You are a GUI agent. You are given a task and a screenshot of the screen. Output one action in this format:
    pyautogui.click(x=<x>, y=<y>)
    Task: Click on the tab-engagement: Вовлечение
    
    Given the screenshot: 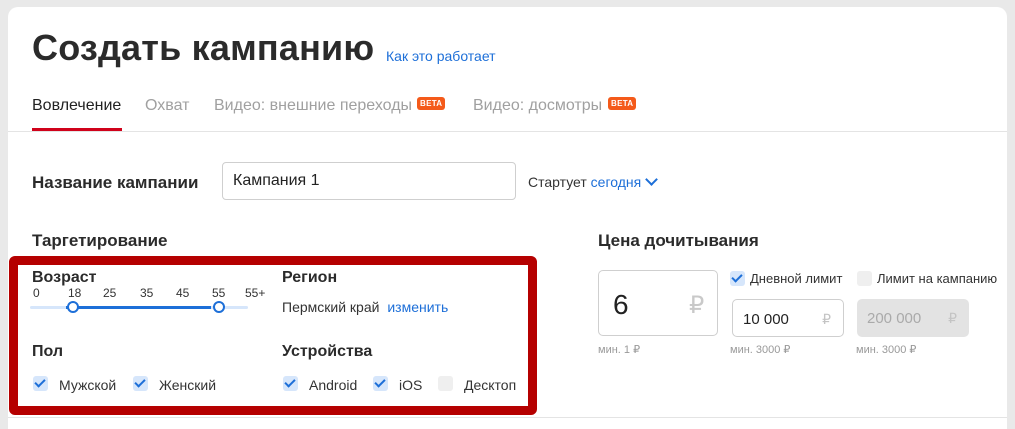 What is the action you would take?
    pyautogui.click(x=76, y=106)
    